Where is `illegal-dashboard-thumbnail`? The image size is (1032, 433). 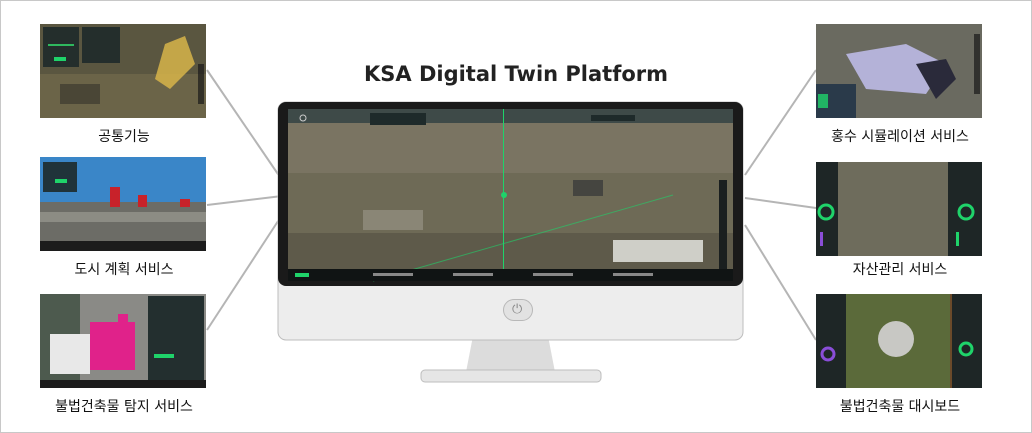 illegal-dashboard-thumbnail is located at coordinates (899, 341).